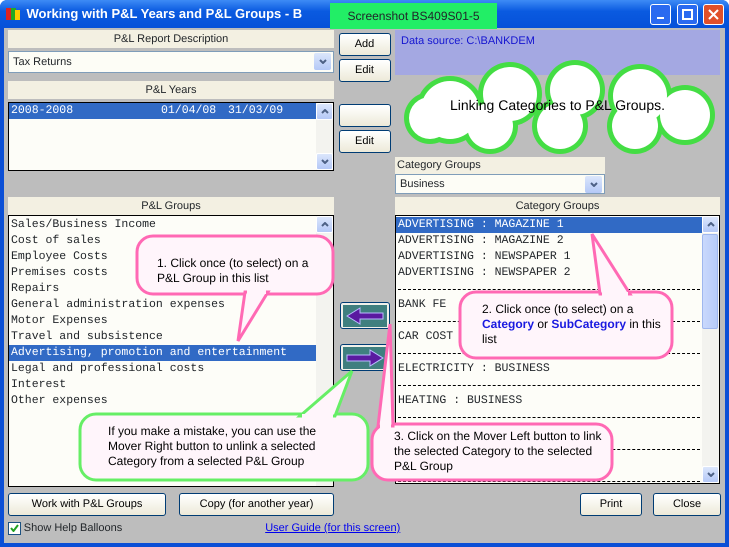 Image resolution: width=729 pixels, height=547 pixels. What do you see at coordinates (483, 257) in the screenshot?
I see `list-item: ADVERTISING : NEWSPAPER 1` at bounding box center [483, 257].